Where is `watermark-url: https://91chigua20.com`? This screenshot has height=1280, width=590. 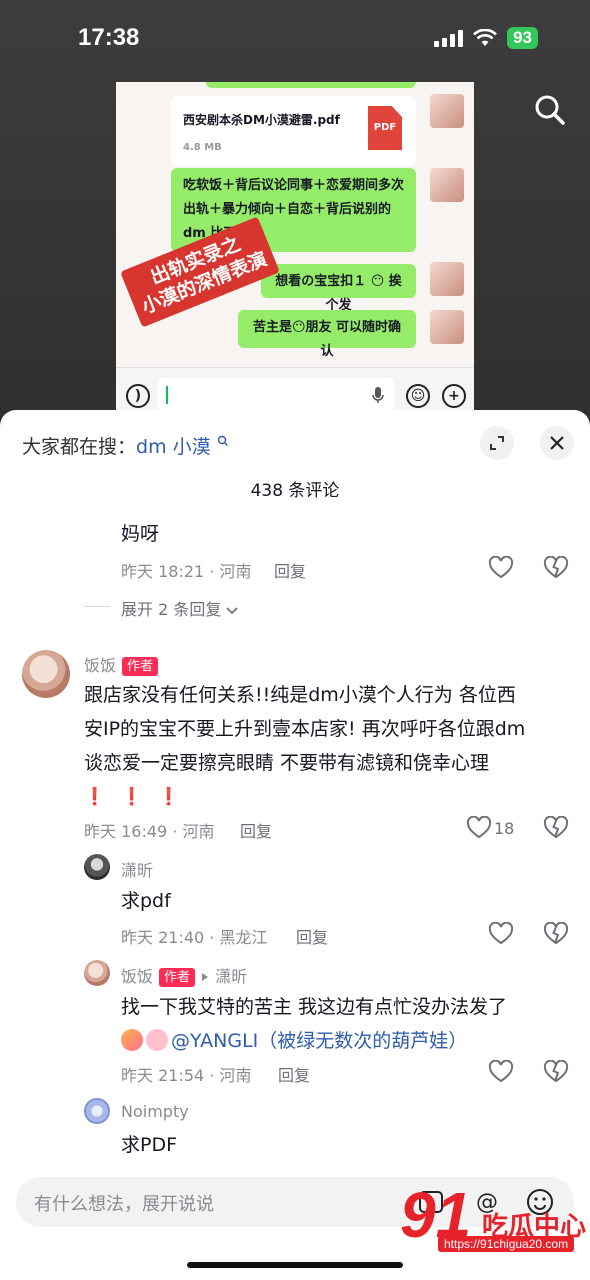 watermark-url: https://91chigua20.com is located at coordinates (506, 1244).